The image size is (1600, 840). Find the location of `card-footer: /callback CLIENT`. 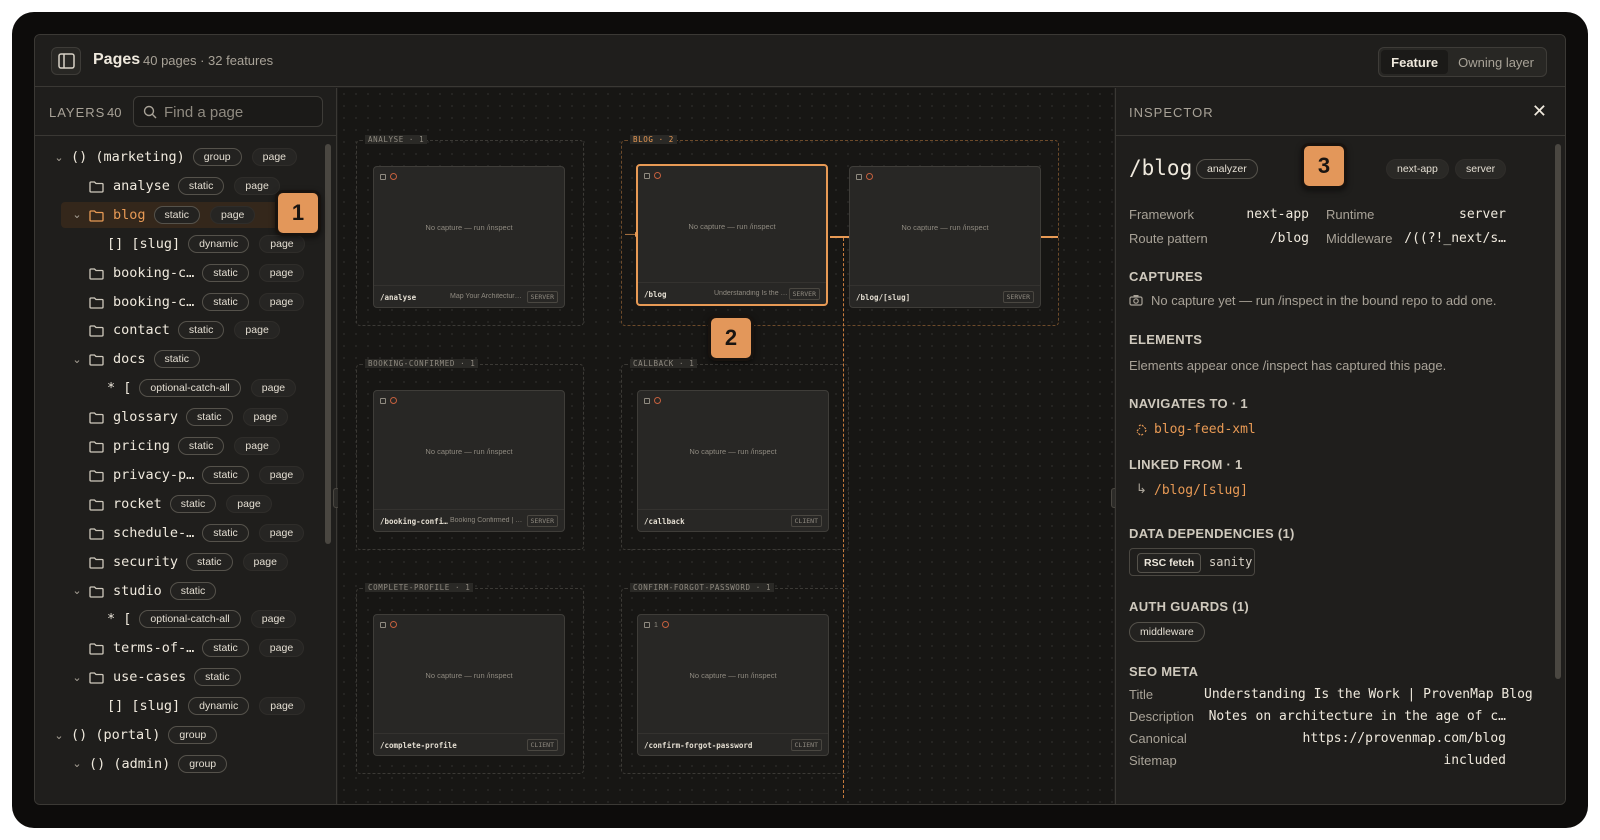

card-footer: /callback CLIENT is located at coordinates (733, 520).